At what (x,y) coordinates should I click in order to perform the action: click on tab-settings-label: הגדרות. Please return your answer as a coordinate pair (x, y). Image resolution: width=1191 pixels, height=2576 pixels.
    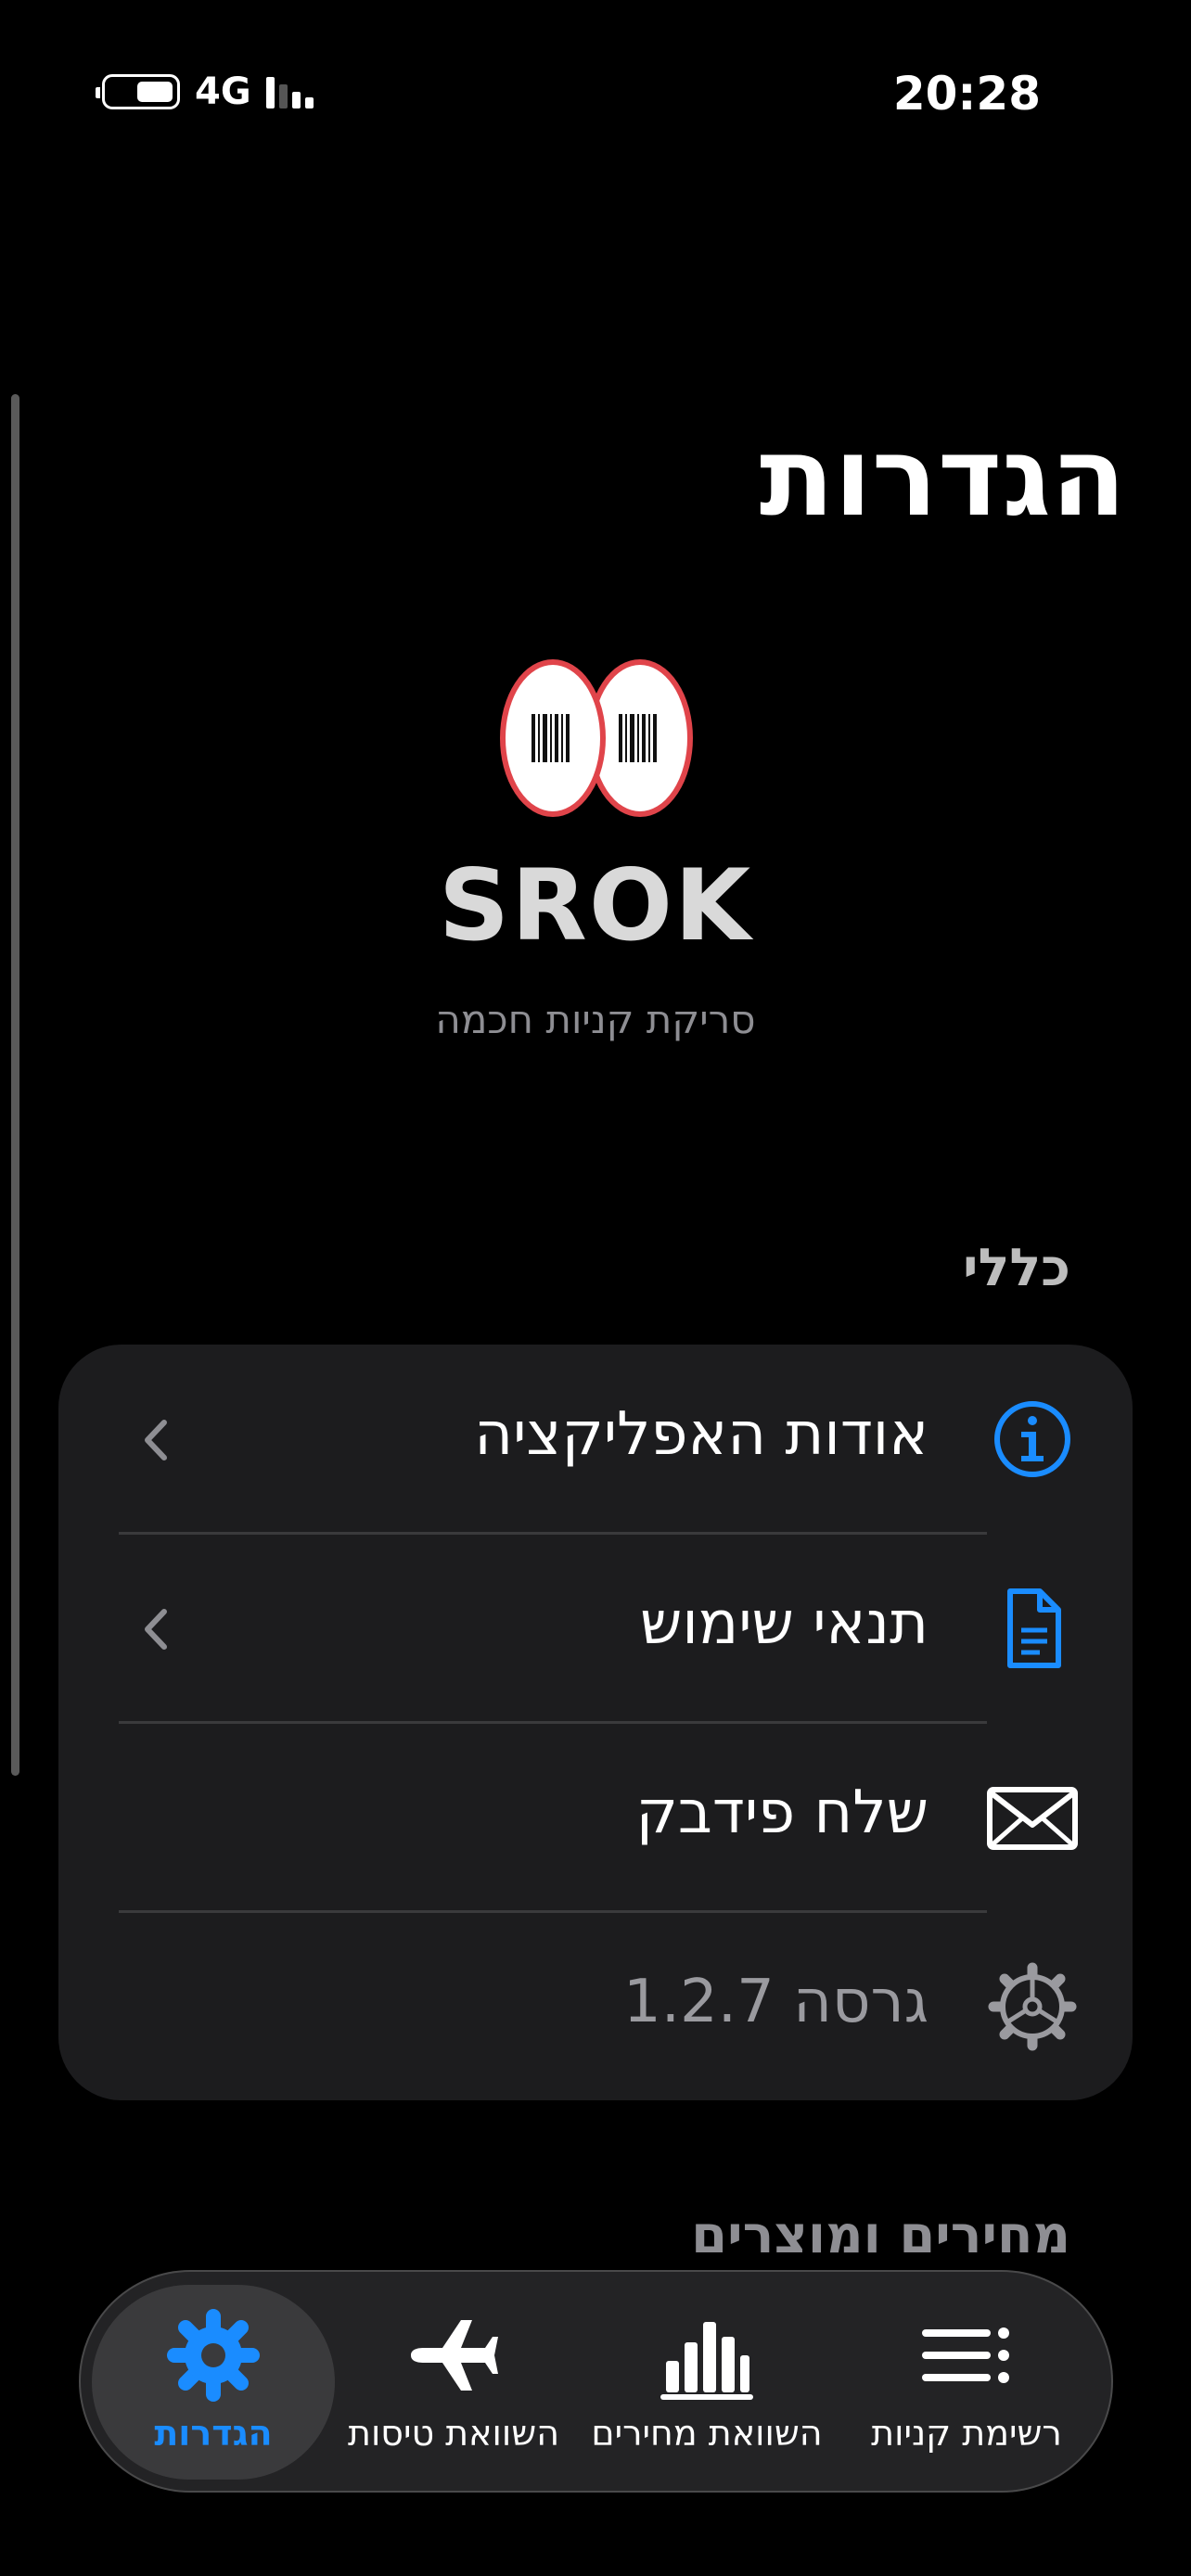
    Looking at the image, I should click on (213, 2433).